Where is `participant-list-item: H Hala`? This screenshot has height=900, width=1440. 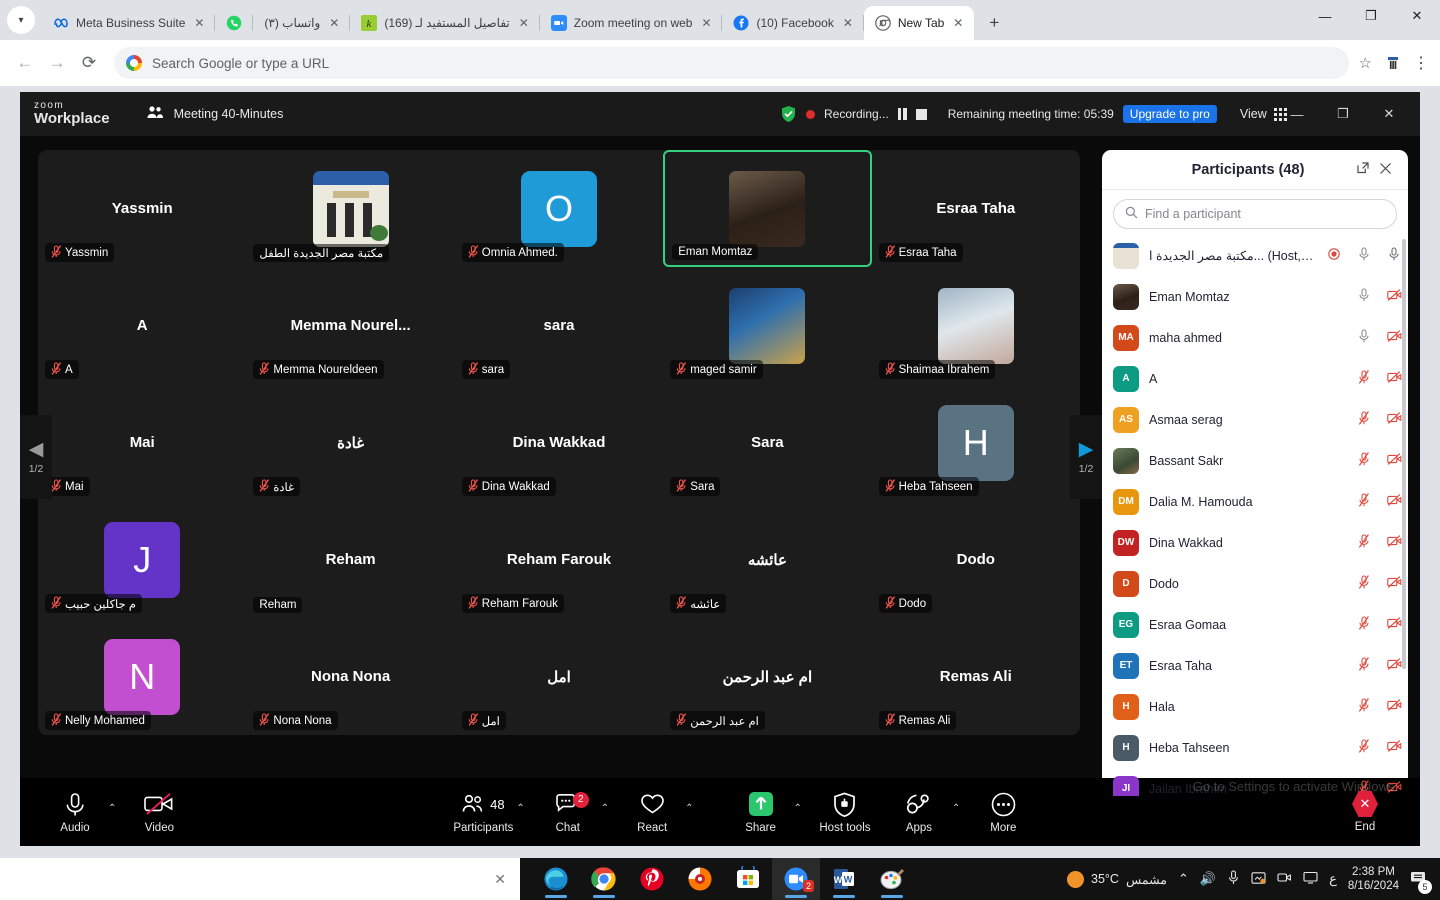 participant-list-item: H Hala is located at coordinates (1258, 706).